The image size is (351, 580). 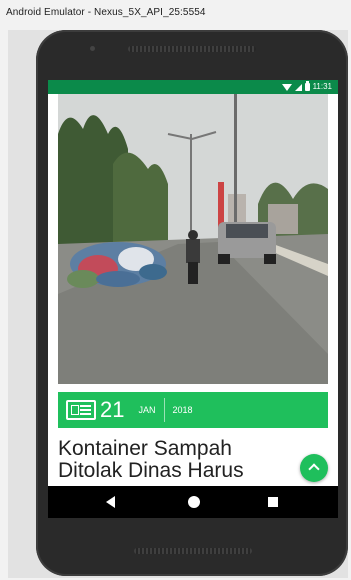 What do you see at coordinates (192, 49) in the screenshot?
I see `speaker-top` at bounding box center [192, 49].